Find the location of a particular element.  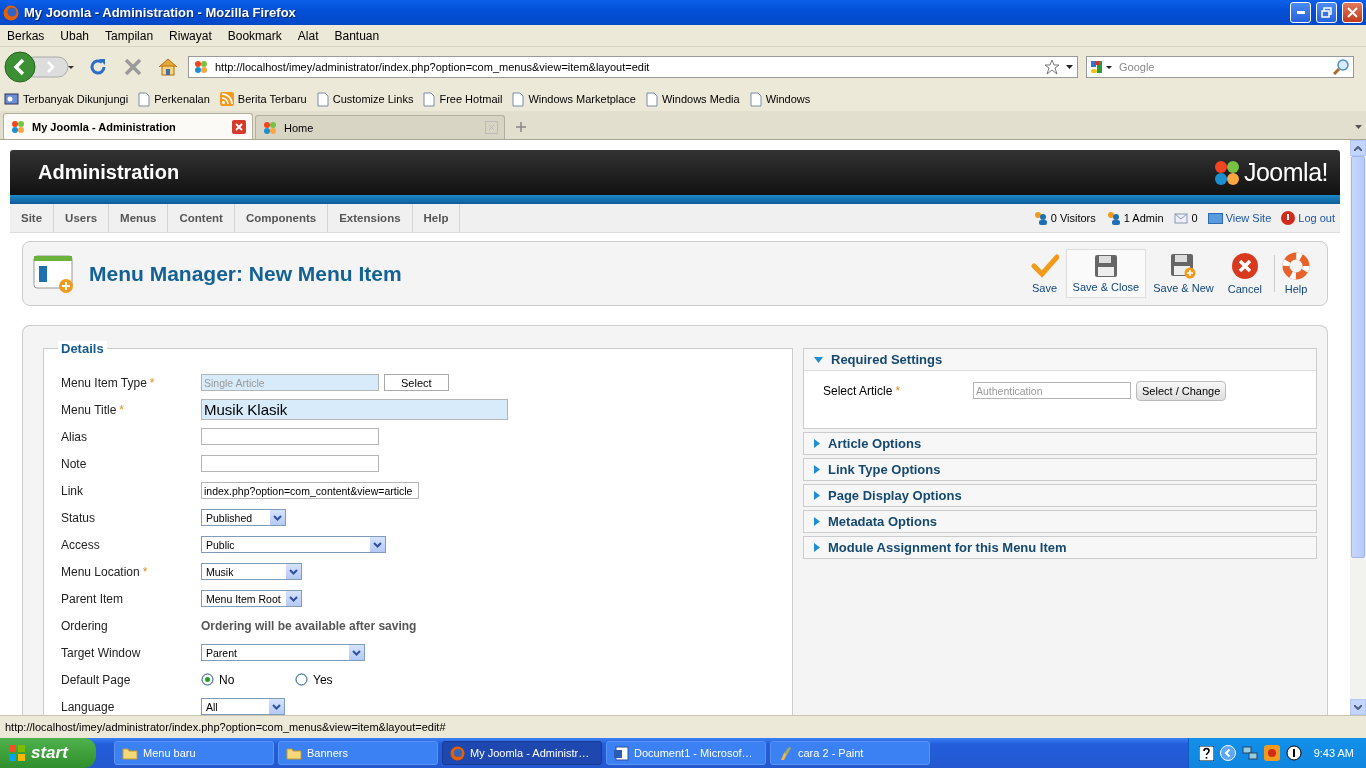

accordion-header: Required Settings is located at coordinates (1060, 359).